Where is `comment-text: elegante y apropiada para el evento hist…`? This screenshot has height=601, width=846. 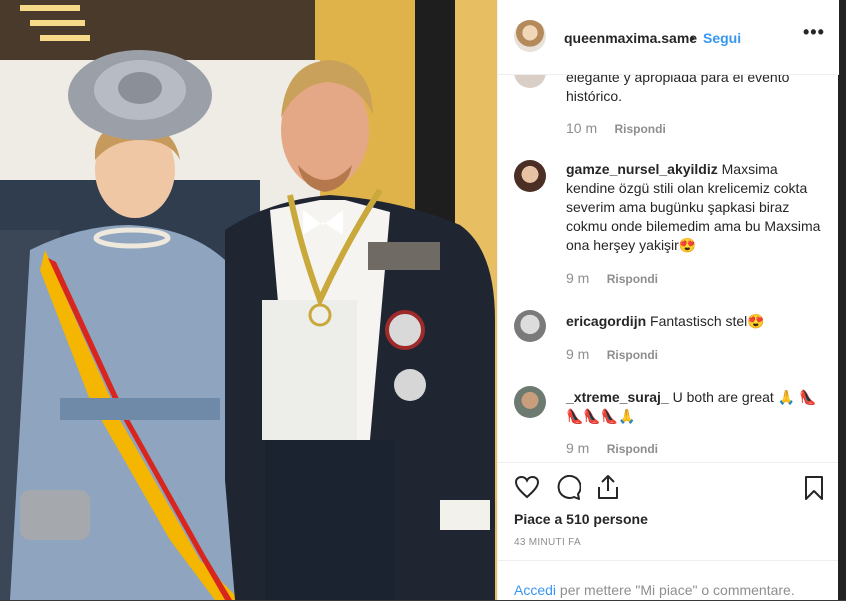 comment-text: elegante y apropiada para el evento hist… is located at coordinates (678, 89).